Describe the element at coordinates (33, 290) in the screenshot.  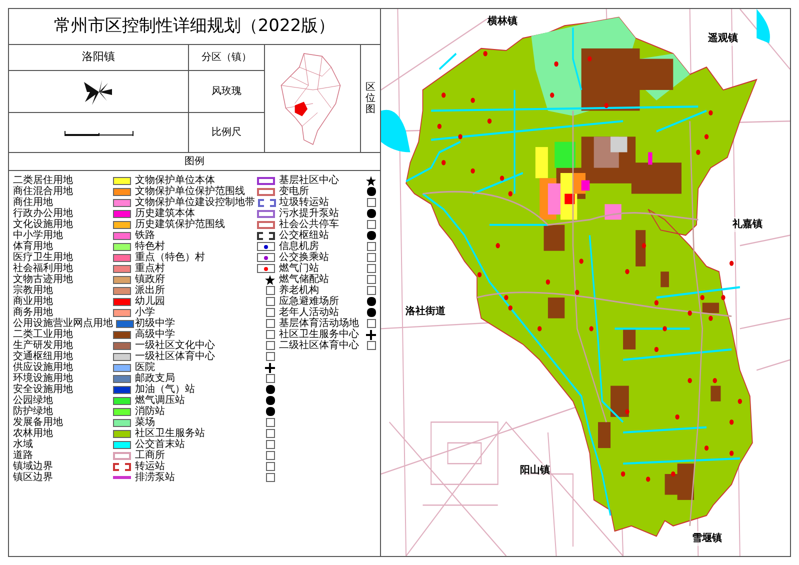
I see `legend-label: 宗教用地` at that location.